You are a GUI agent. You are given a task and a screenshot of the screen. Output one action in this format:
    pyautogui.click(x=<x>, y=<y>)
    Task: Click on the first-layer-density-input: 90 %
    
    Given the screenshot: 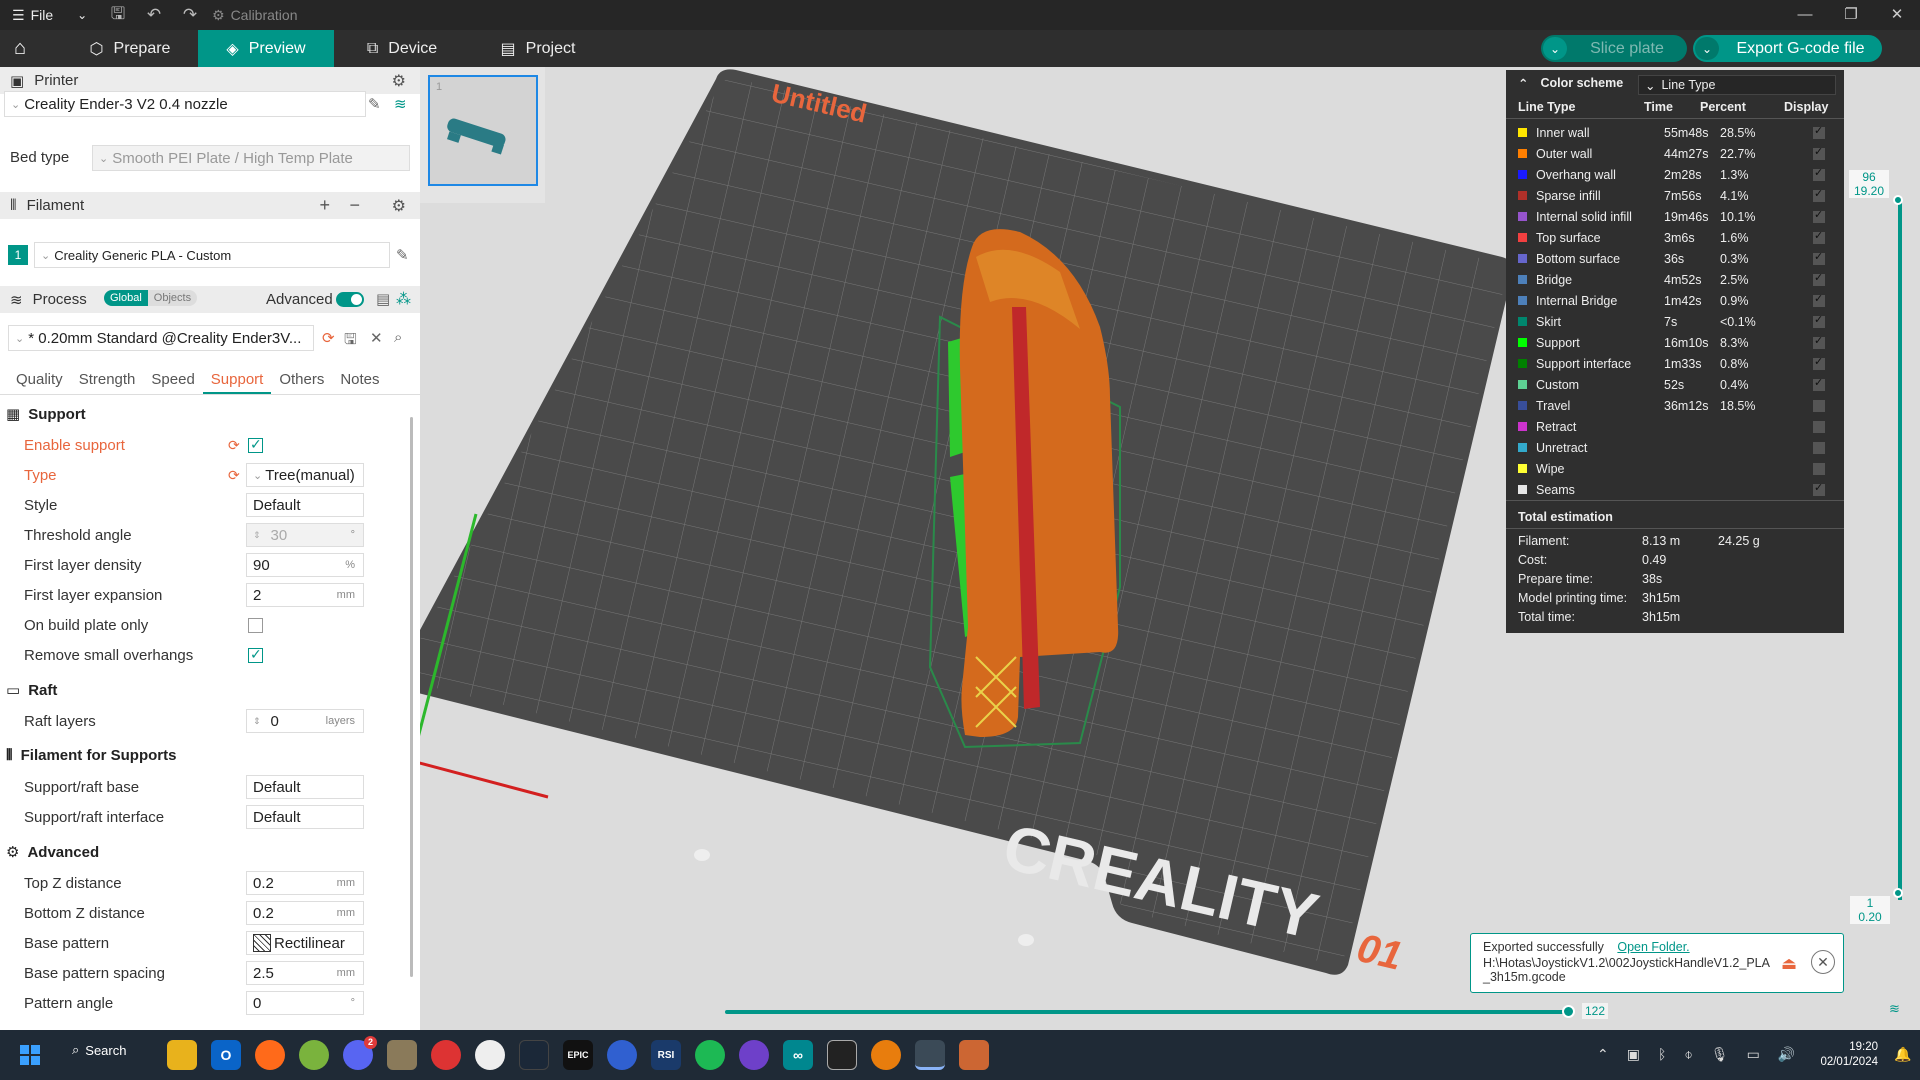 What is the action you would take?
    pyautogui.click(x=305, y=565)
    